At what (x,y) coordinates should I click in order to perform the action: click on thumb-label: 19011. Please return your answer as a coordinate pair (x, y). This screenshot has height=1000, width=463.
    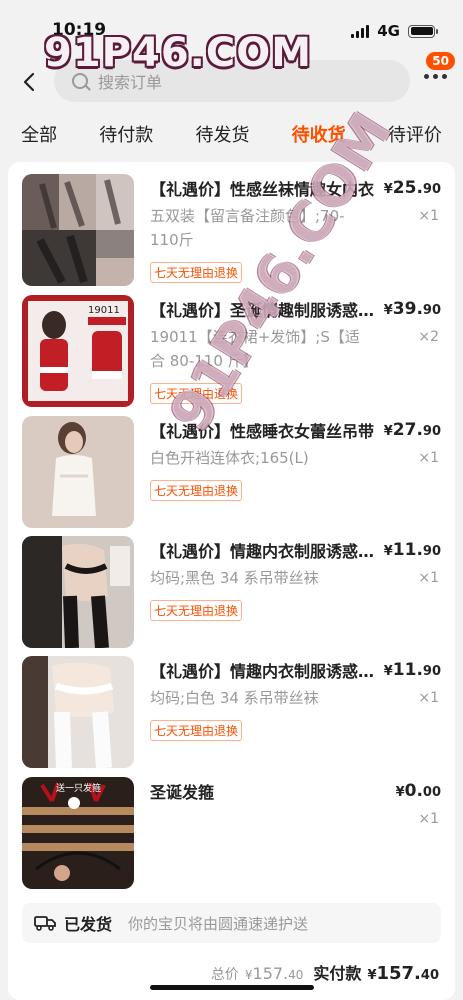
    Looking at the image, I should click on (104, 310).